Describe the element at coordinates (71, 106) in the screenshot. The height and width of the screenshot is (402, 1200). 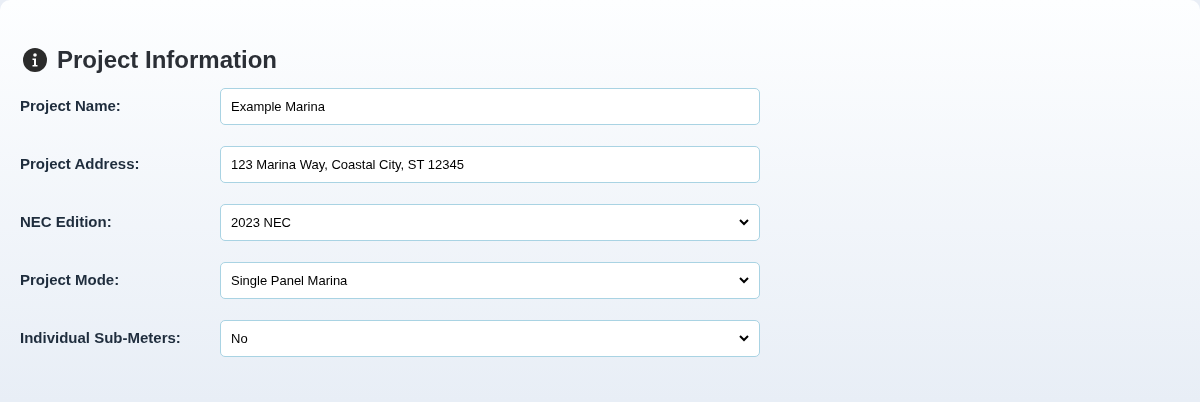
I see `field-label: Project Name:` at that location.